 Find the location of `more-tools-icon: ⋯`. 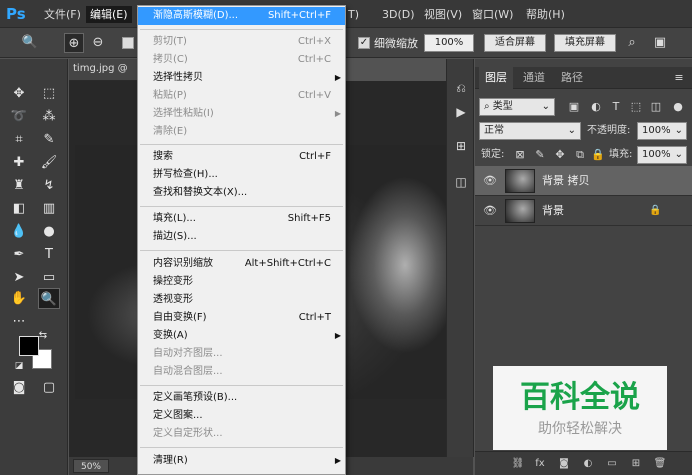

more-tools-icon: ⋯ is located at coordinates (19, 321).